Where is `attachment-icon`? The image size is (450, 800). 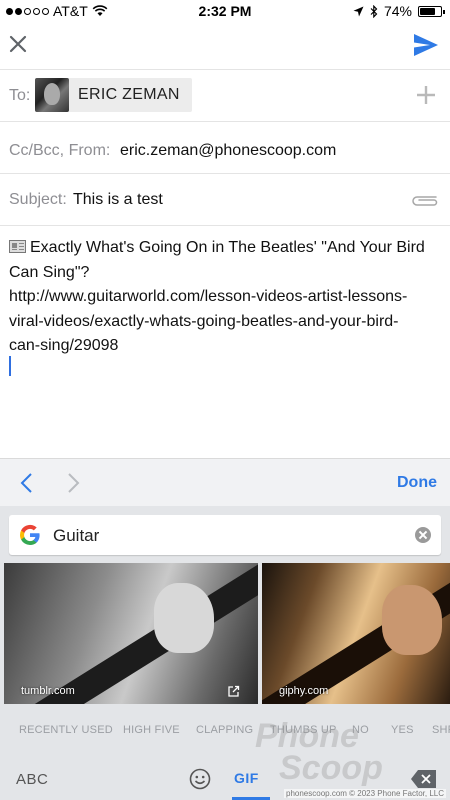
attachment-icon is located at coordinates (425, 200).